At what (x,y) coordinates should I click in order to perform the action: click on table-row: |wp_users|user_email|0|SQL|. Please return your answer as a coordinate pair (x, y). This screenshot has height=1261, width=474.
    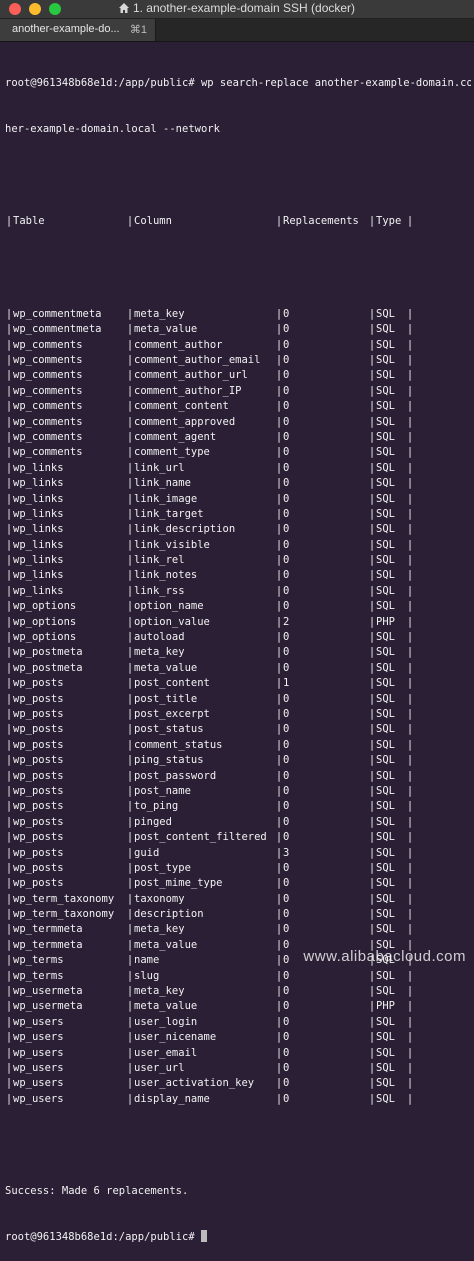
    Looking at the image, I should click on (238, 1053).